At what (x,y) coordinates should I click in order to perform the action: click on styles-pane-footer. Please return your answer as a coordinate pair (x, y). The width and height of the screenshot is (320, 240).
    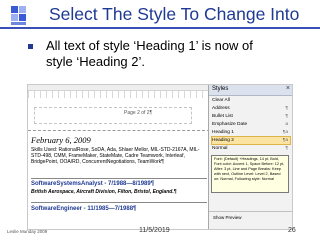
    Looking at the image, I should click on (250, 220).